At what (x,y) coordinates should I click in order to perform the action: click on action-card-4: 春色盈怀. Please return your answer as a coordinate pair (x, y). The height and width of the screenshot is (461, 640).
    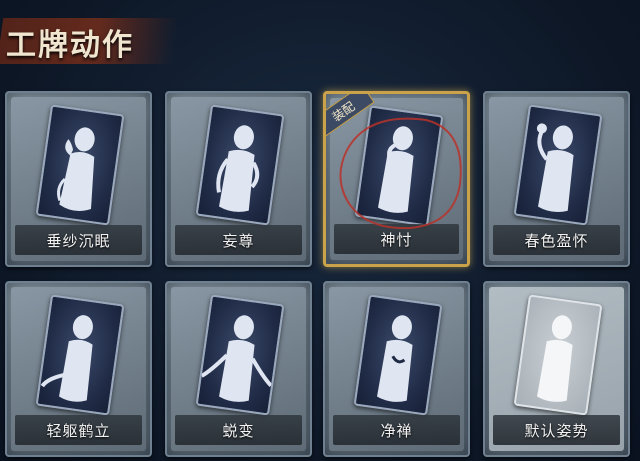
    Looking at the image, I should click on (556, 179).